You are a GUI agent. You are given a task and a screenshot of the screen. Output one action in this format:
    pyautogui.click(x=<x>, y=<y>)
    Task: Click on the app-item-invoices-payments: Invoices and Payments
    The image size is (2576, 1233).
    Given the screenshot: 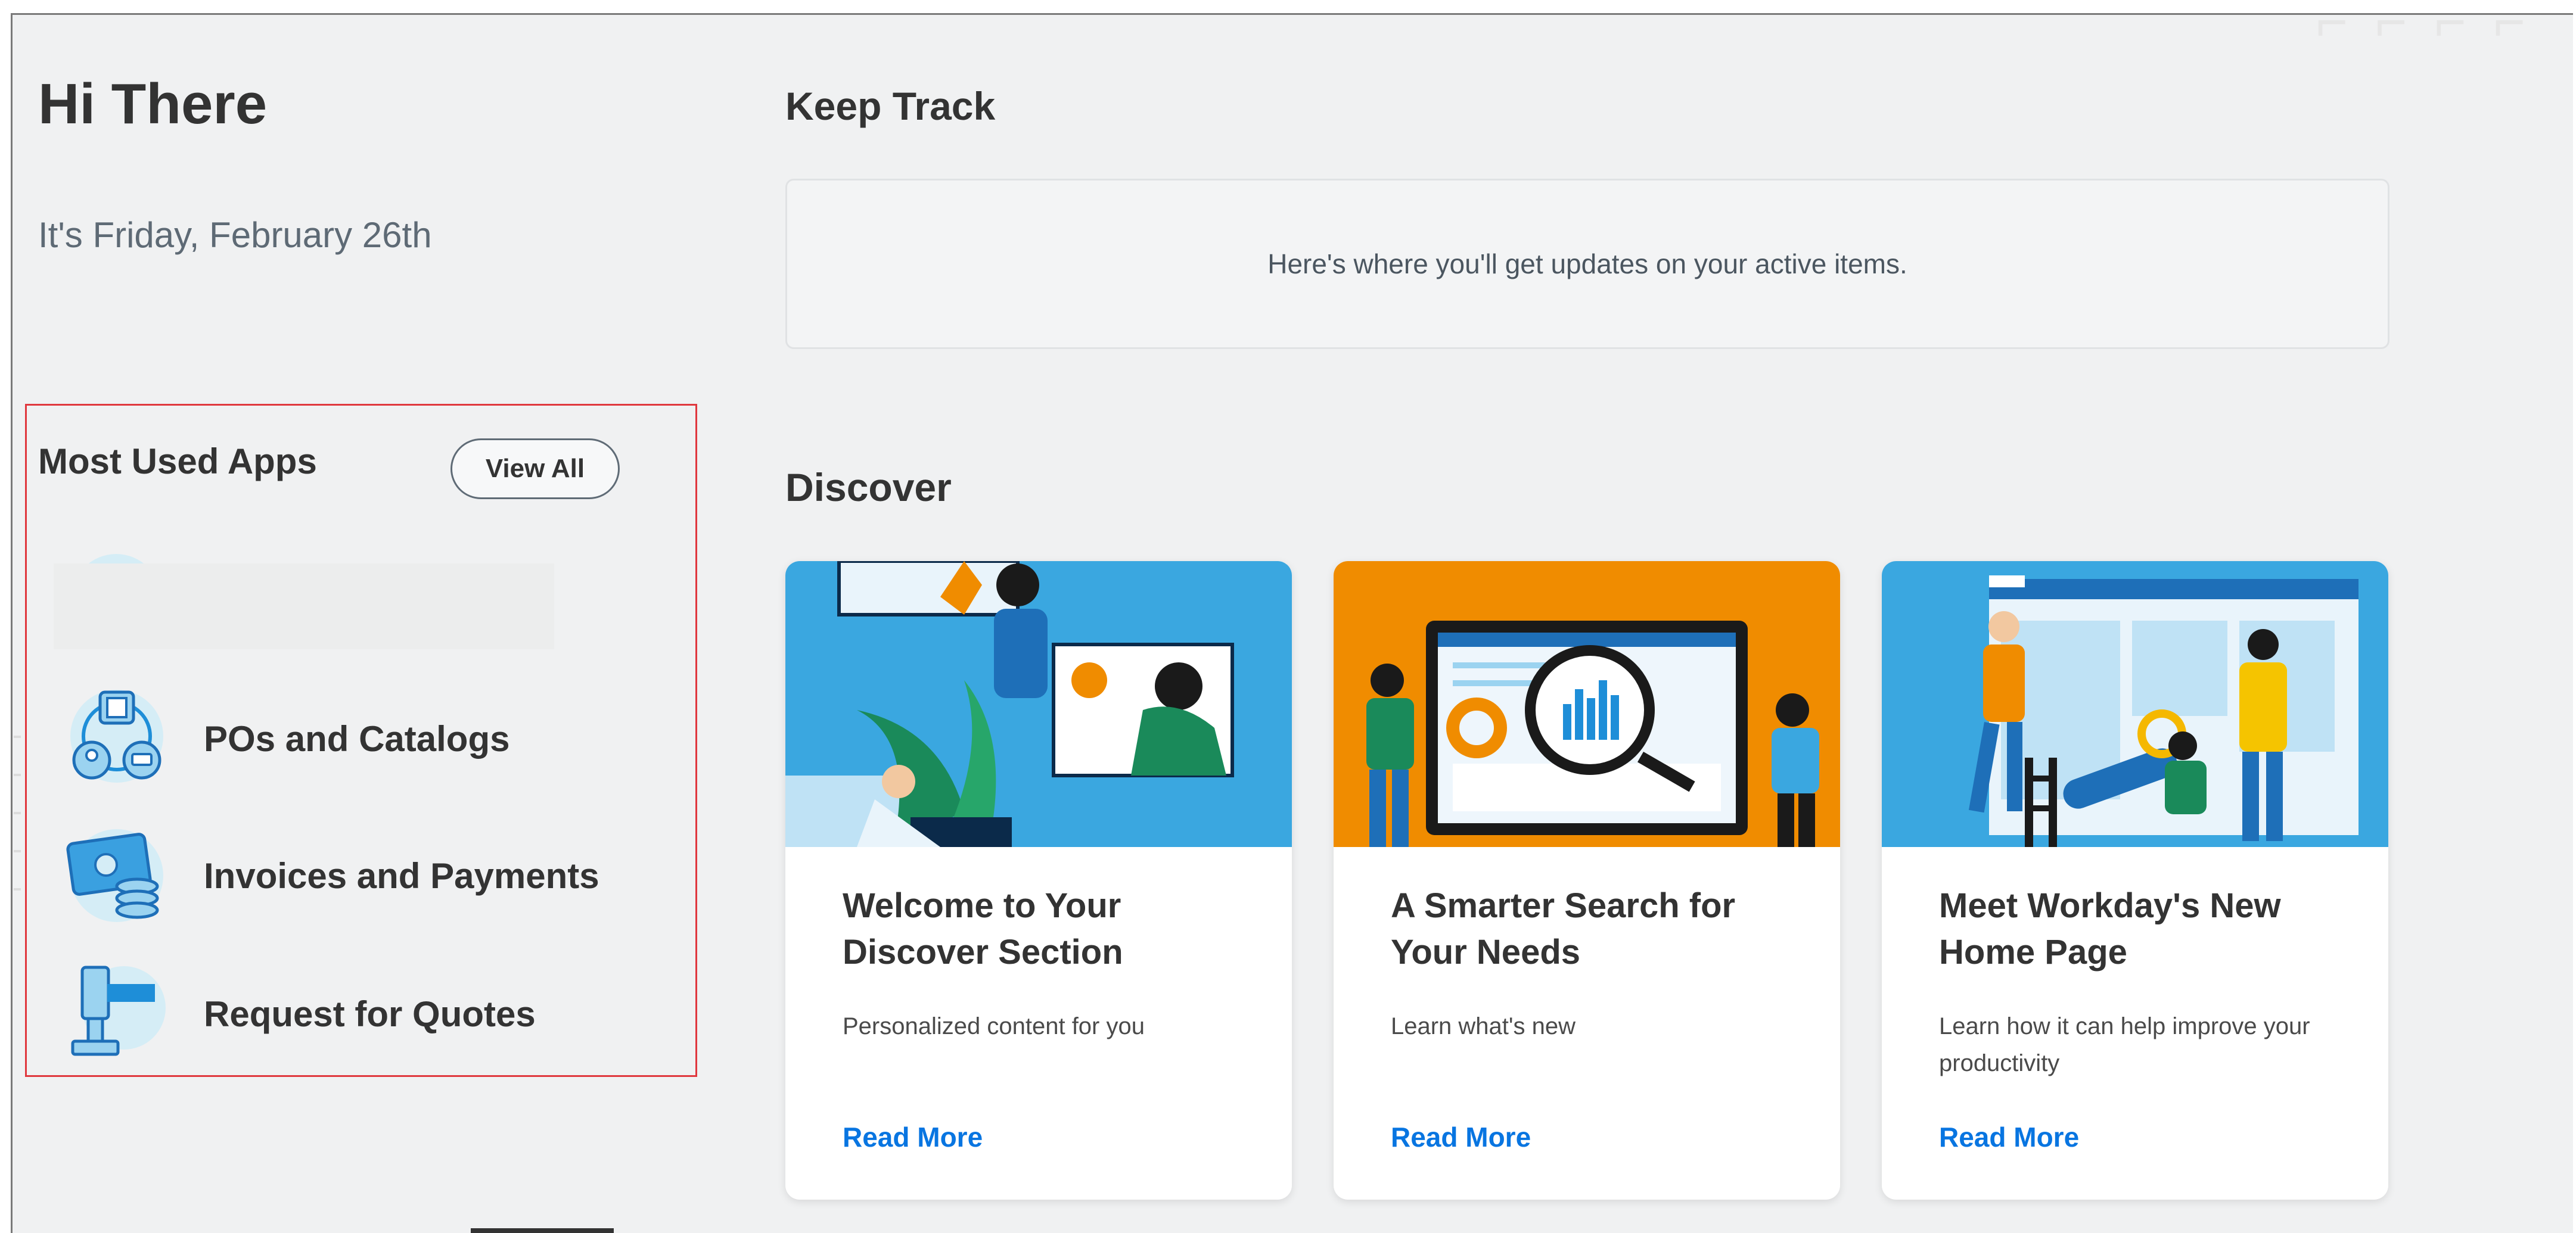 What is the action you would take?
    pyautogui.click(x=362, y=874)
    